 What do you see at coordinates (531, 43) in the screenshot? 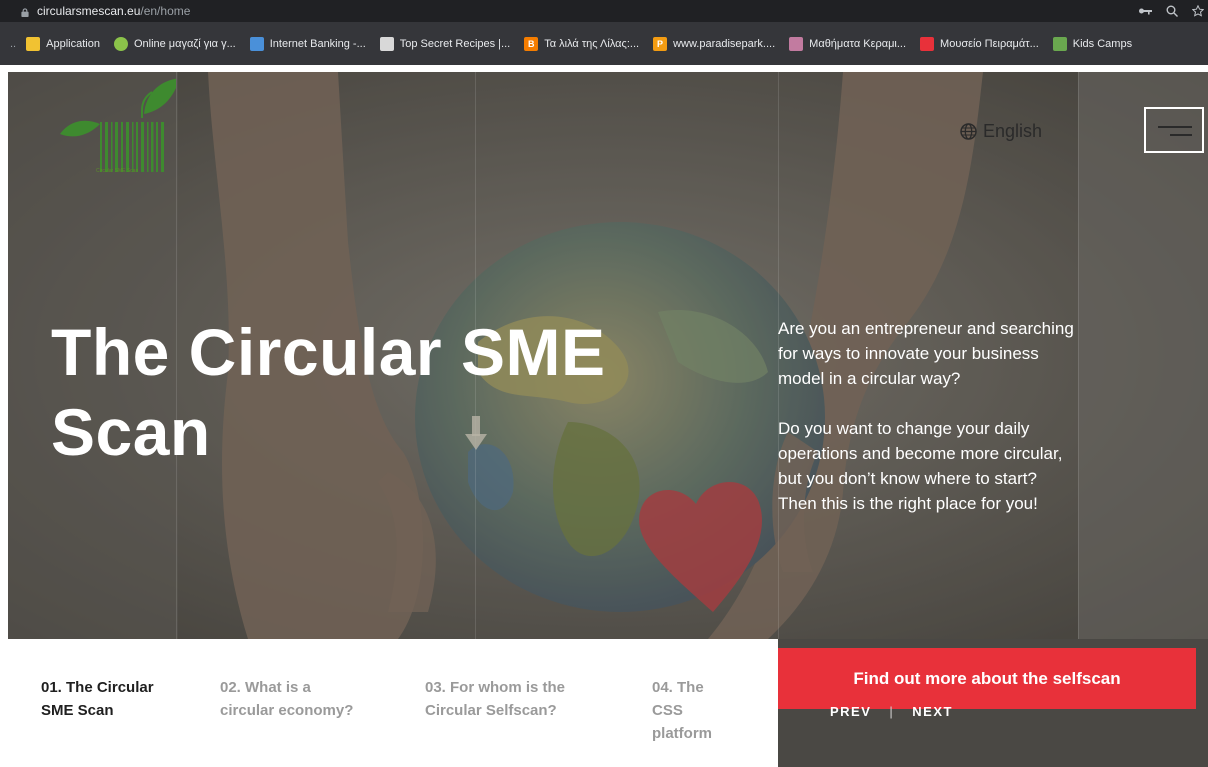
I see `blogger-icon: B` at bounding box center [531, 43].